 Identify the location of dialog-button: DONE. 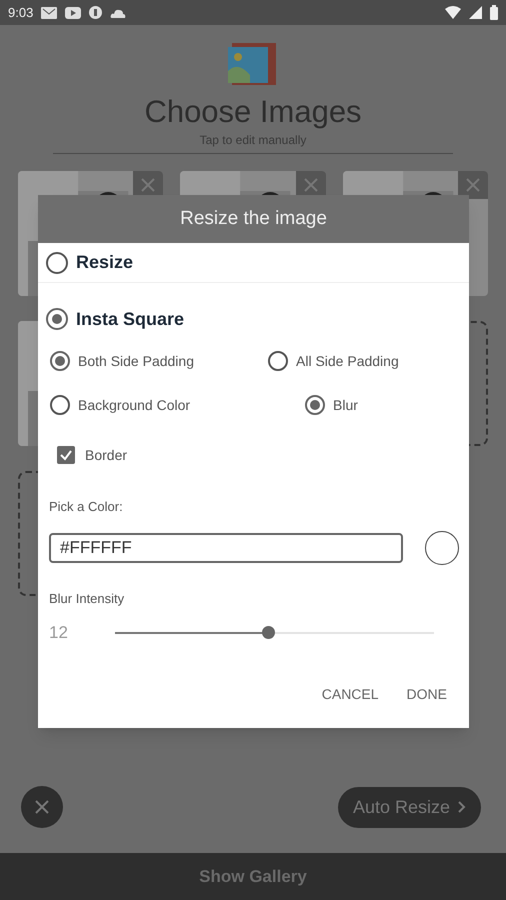
(426, 694).